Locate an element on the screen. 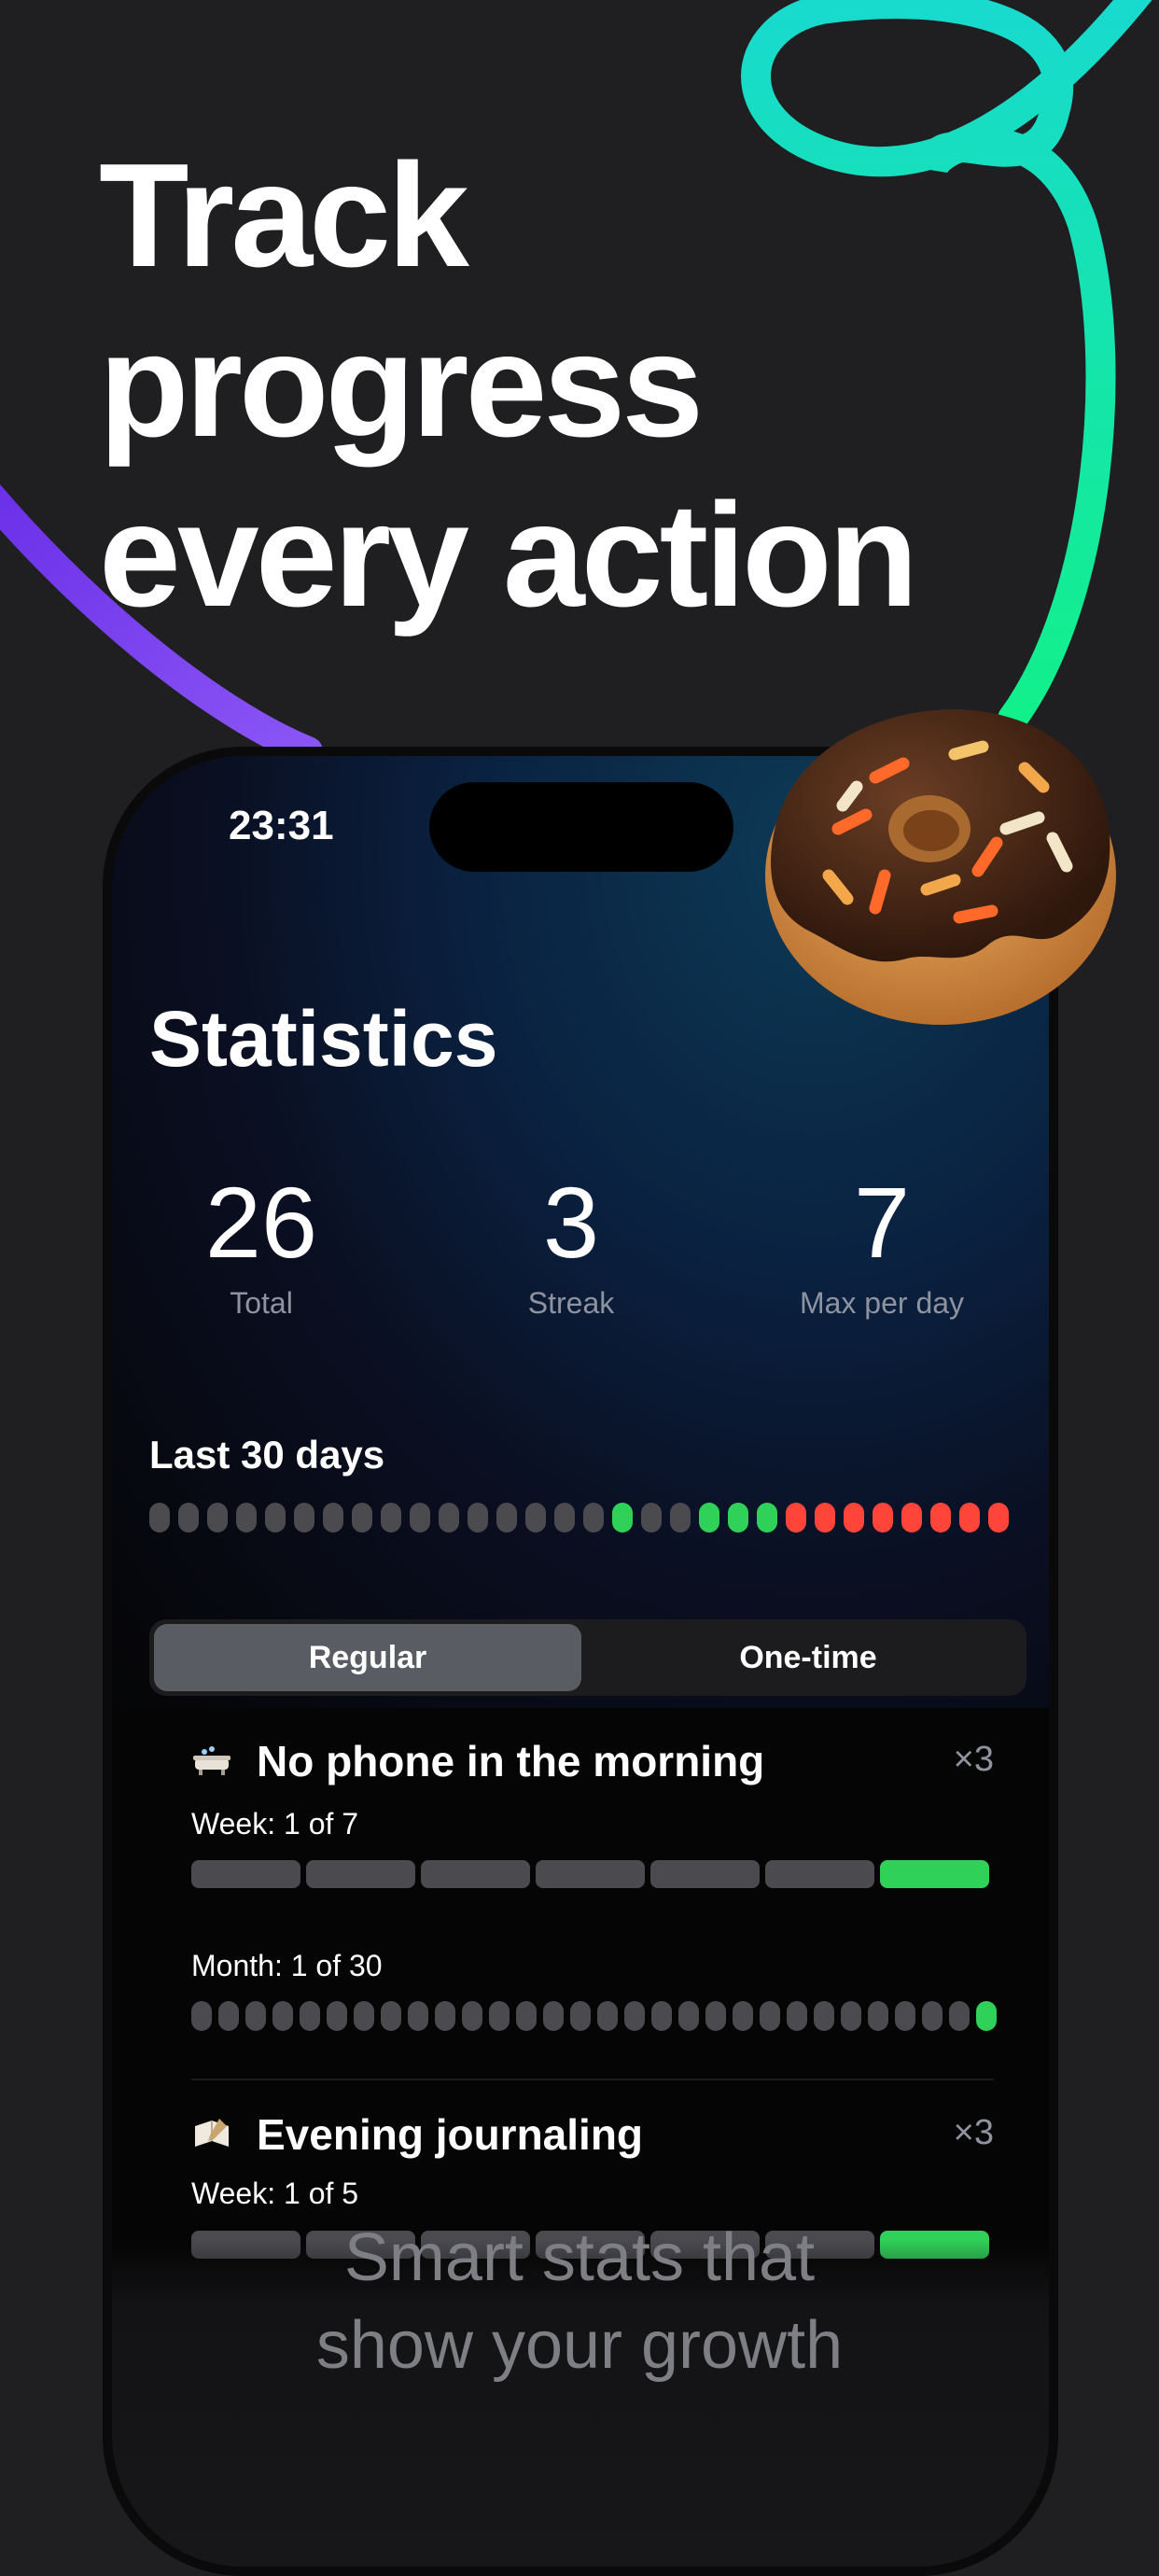 This screenshot has width=1159, height=2576. last-30-days-label: Last 30 days is located at coordinates (267, 1455).